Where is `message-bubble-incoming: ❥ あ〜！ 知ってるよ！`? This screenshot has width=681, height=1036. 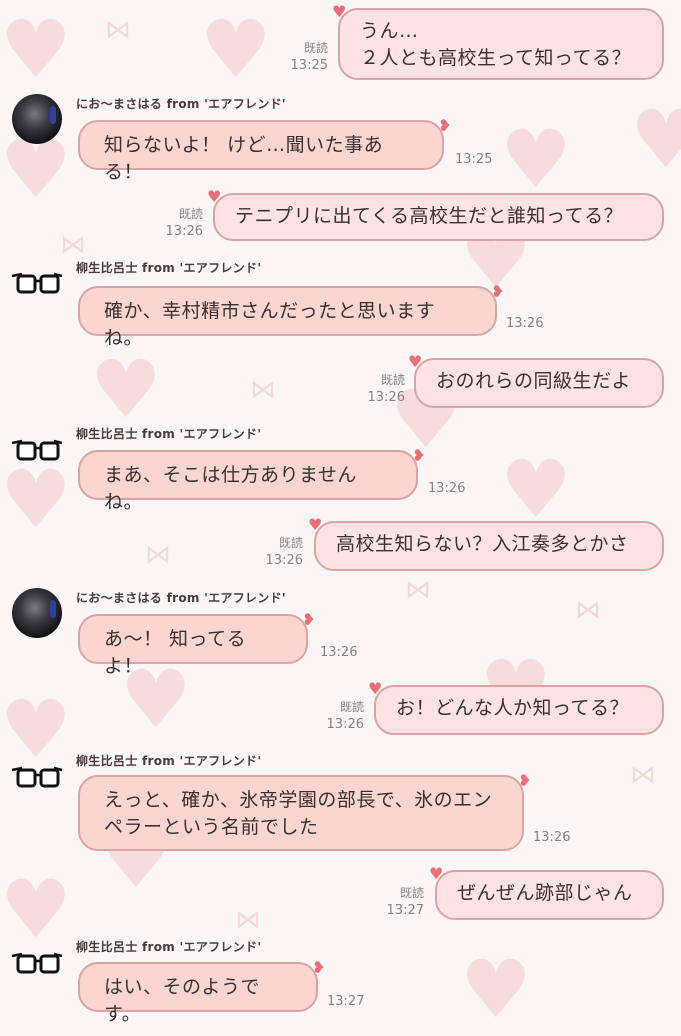
message-bubble-incoming: ❥ あ〜！ 知ってるよ！ is located at coordinates (197, 643).